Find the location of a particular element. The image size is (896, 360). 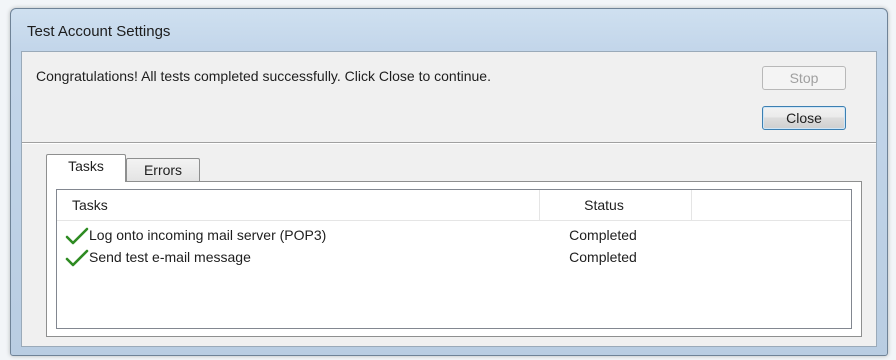

dialog-title: Test Account Settings is located at coordinates (99, 31).